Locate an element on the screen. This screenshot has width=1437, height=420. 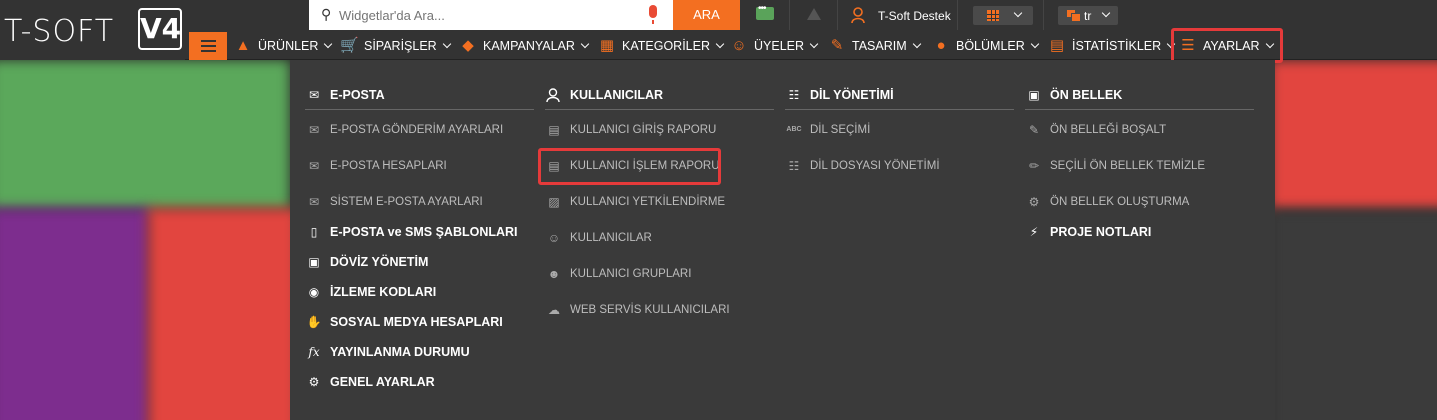
search-button: ARA is located at coordinates (706, 15).